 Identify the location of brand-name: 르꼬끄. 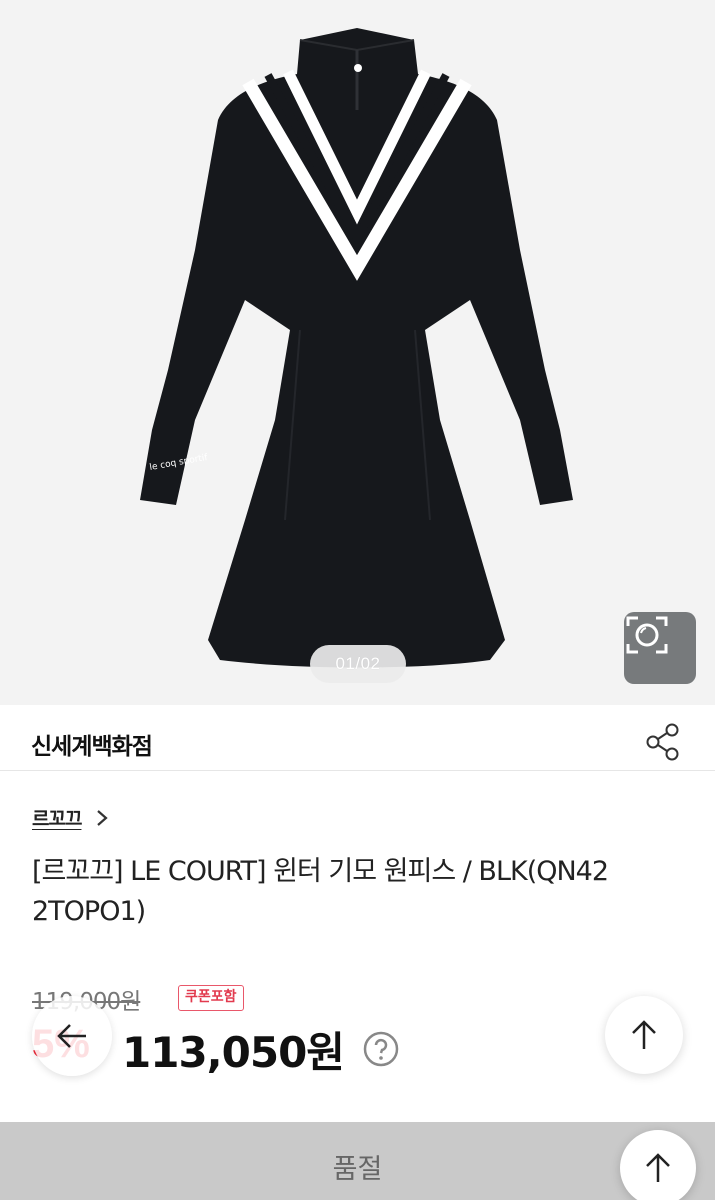
(57, 819).